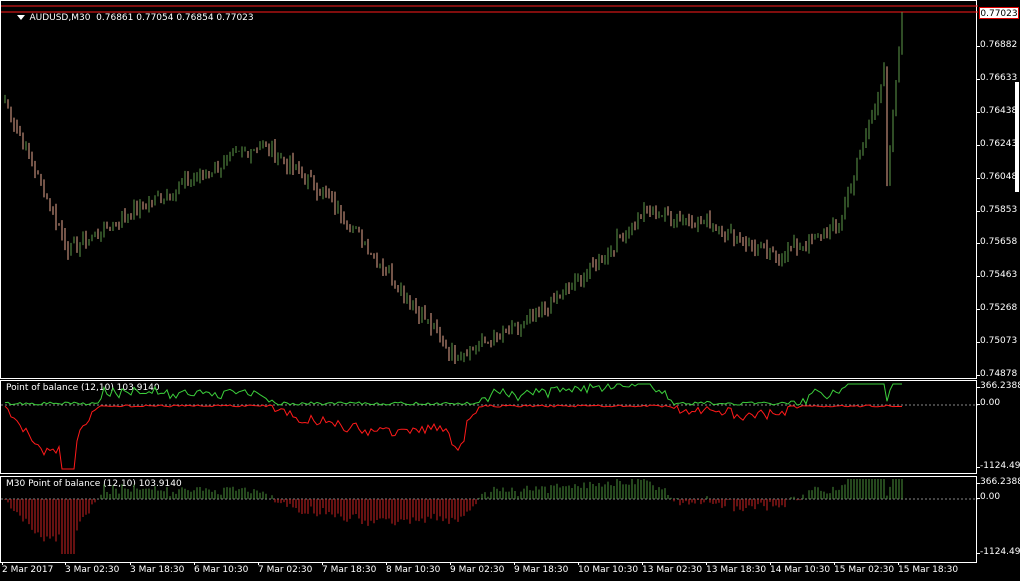 Image resolution: width=1020 pixels, height=581 pixels. What do you see at coordinates (996, 110) in the screenshot?
I see `price-tick: 0.76438` at bounding box center [996, 110].